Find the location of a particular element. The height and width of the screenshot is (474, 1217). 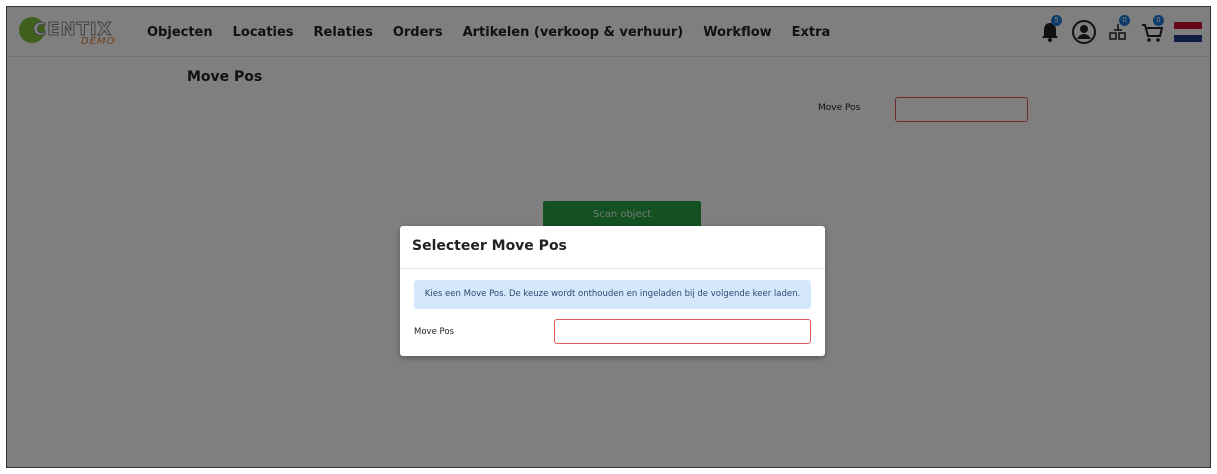

dialog-move-pos-label: Move Pos is located at coordinates (434, 332).